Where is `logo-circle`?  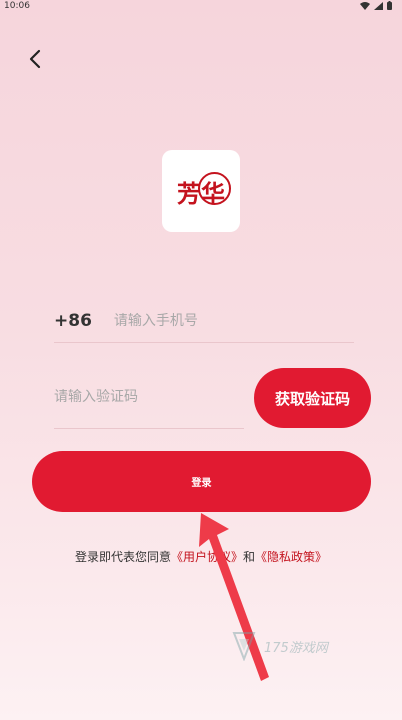 logo-circle is located at coordinates (214, 188).